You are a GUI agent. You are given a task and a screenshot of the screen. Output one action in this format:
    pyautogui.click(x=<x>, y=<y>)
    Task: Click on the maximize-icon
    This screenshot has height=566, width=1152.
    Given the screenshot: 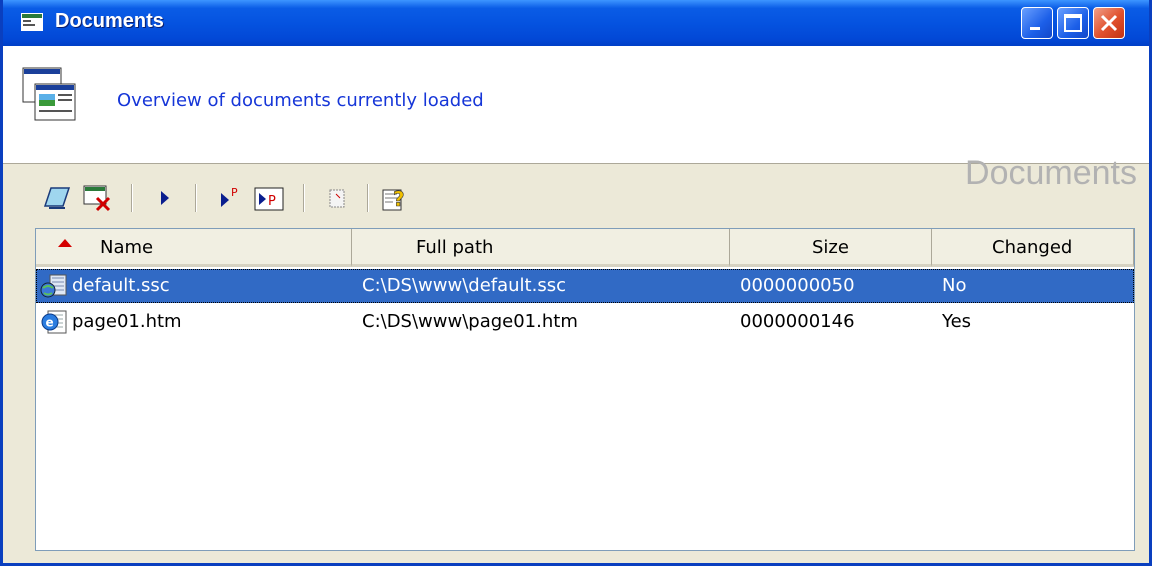 What is the action you would take?
    pyautogui.click(x=1073, y=23)
    